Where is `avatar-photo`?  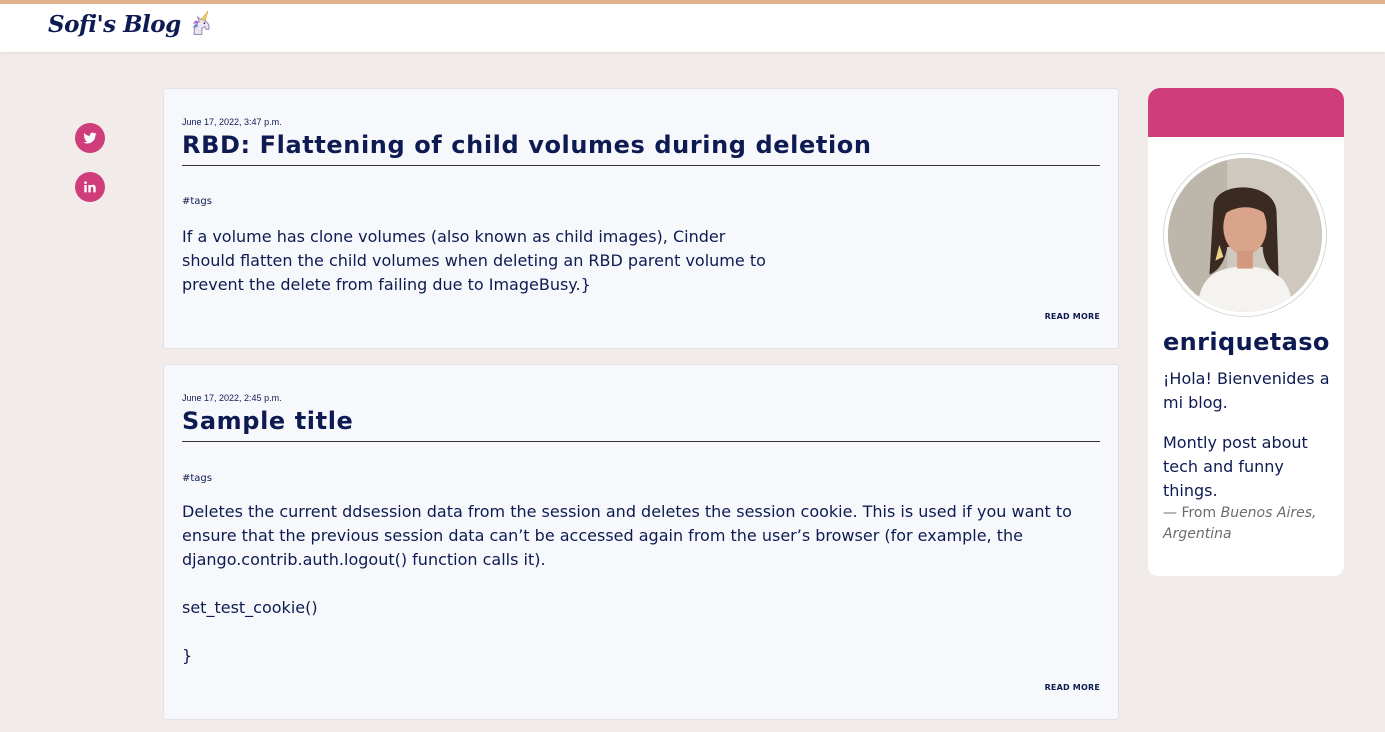 avatar-photo is located at coordinates (1245, 235).